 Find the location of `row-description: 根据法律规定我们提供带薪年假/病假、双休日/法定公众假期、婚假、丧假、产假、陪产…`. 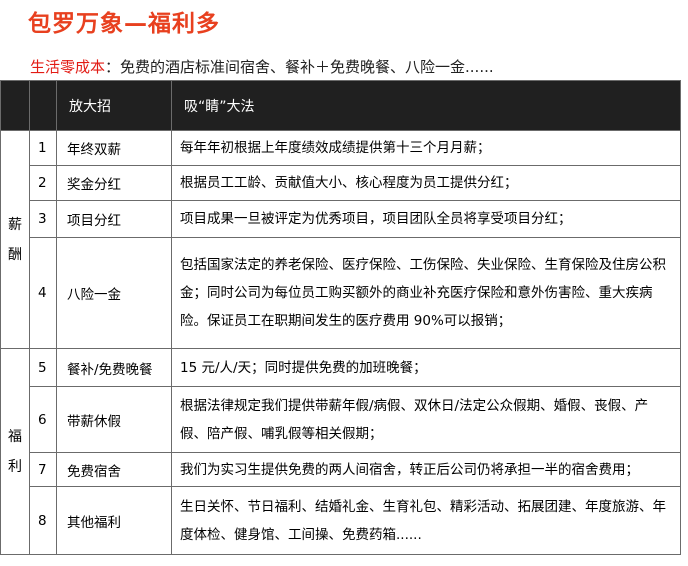

row-description: 根据法律规定我们提供带薪年假/病假、双休日/法定公众假期、婚假、丧假、产假、陪产… is located at coordinates (426, 419).